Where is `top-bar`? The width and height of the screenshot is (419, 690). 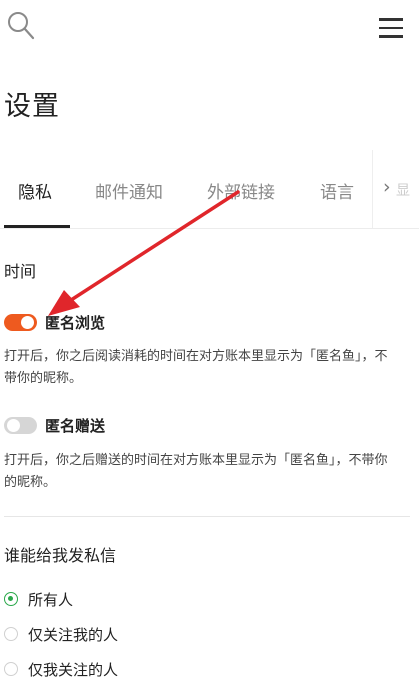
top-bar is located at coordinates (209, 30).